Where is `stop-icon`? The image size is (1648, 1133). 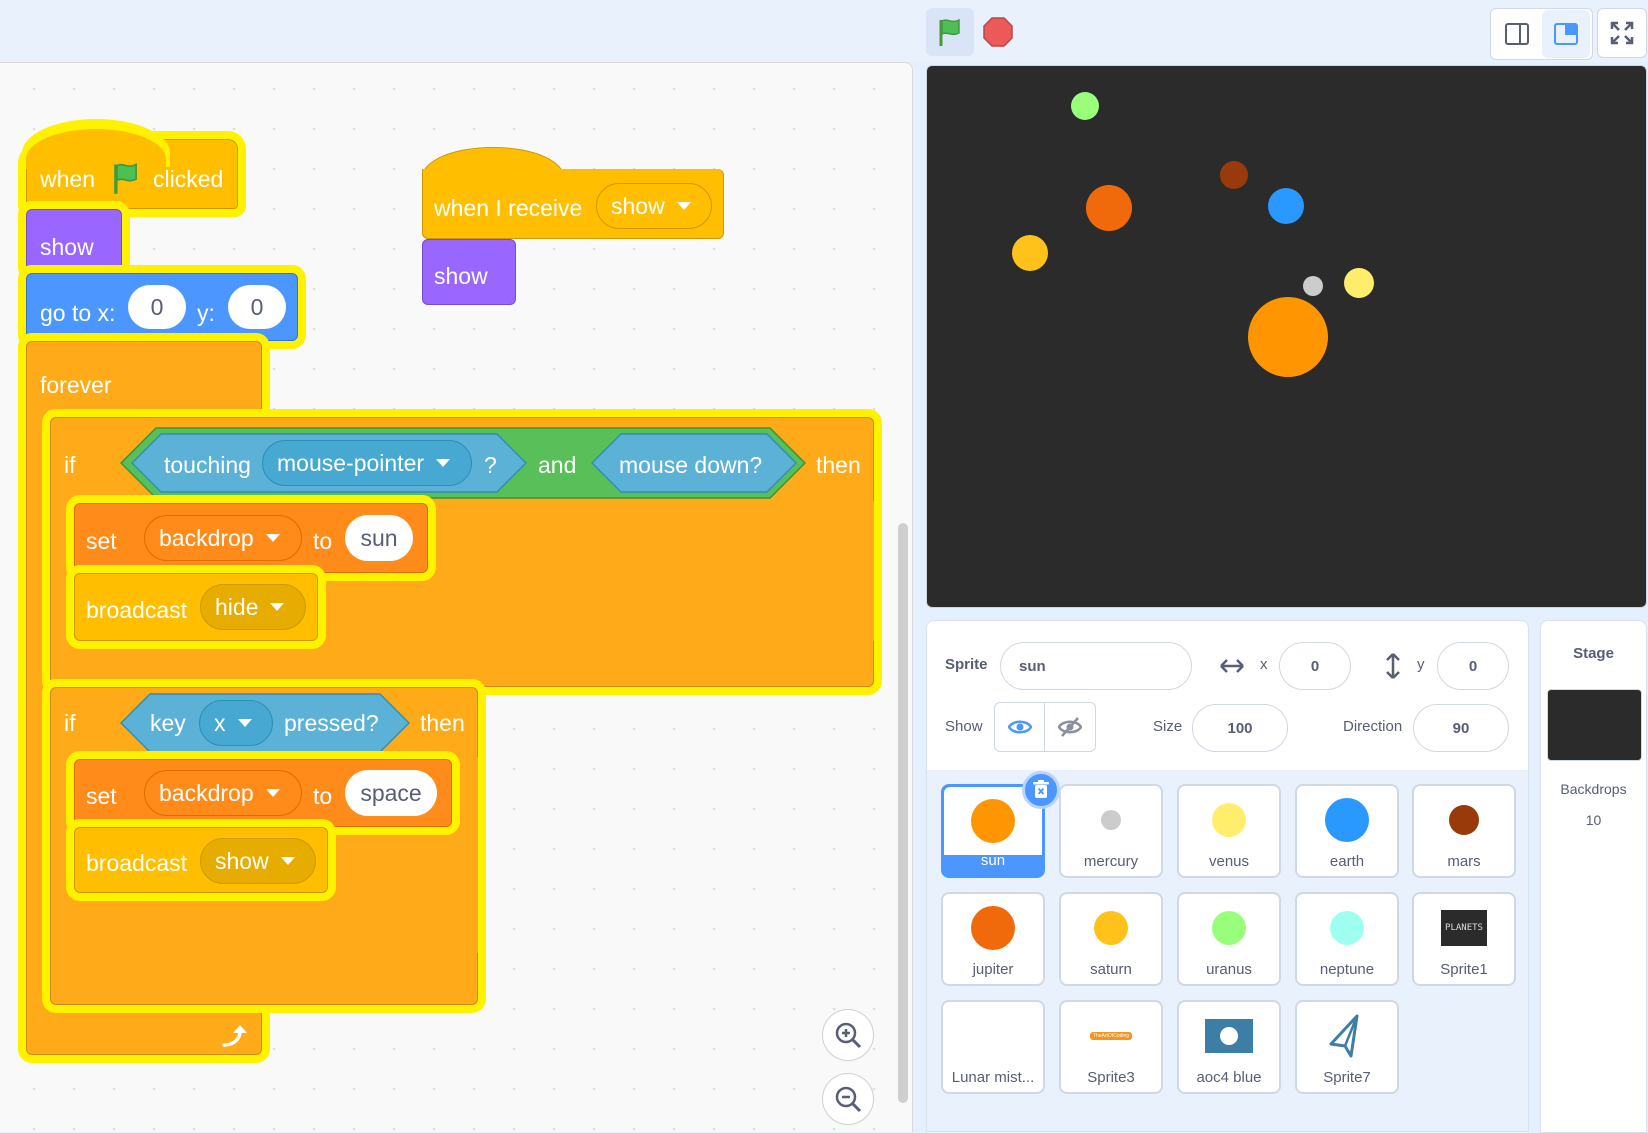 stop-icon is located at coordinates (998, 32).